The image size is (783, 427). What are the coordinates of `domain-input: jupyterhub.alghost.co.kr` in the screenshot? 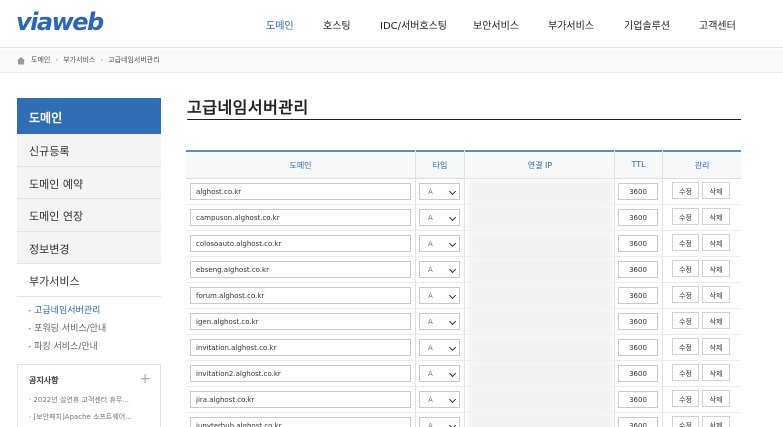 It's located at (300, 422).